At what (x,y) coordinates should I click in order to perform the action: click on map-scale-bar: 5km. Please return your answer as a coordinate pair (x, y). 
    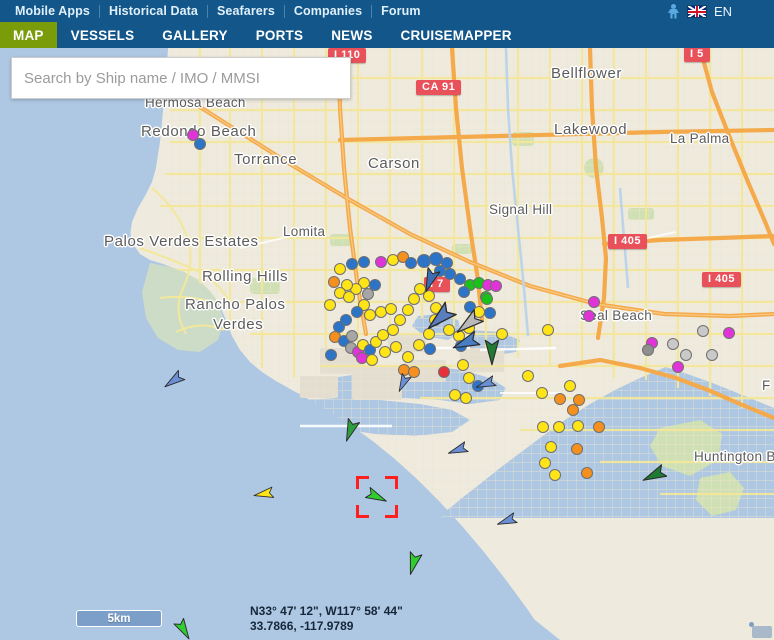
    Looking at the image, I should click on (119, 618).